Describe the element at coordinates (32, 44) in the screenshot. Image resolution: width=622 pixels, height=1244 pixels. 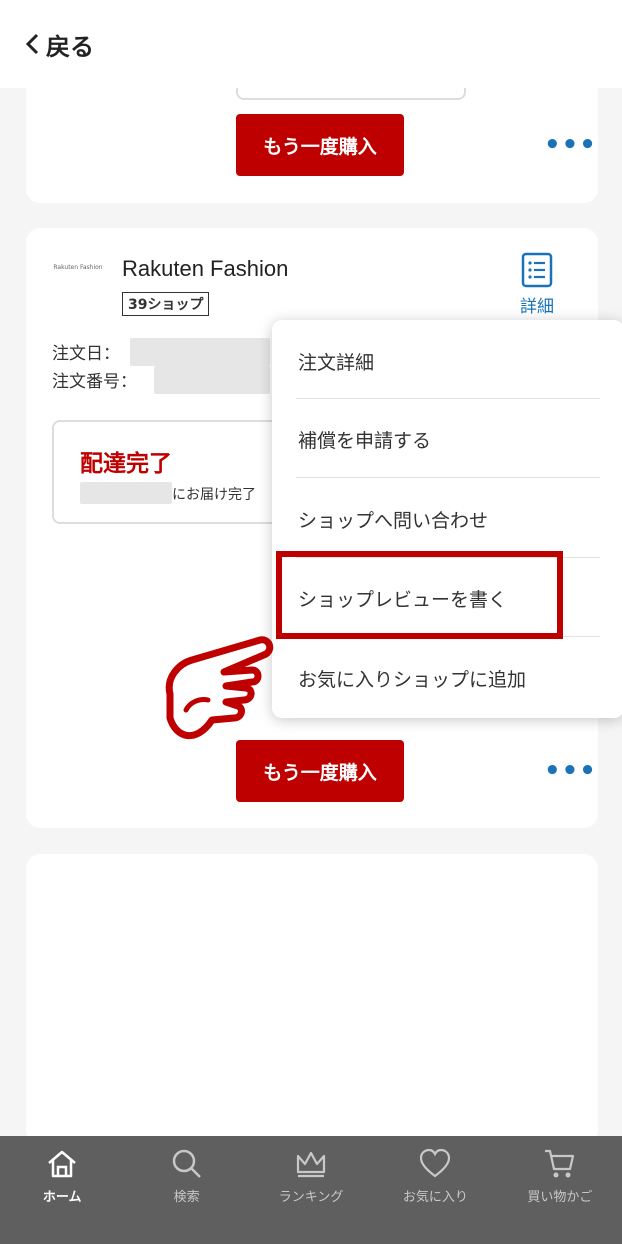
I see `chevron-left-icon` at that location.